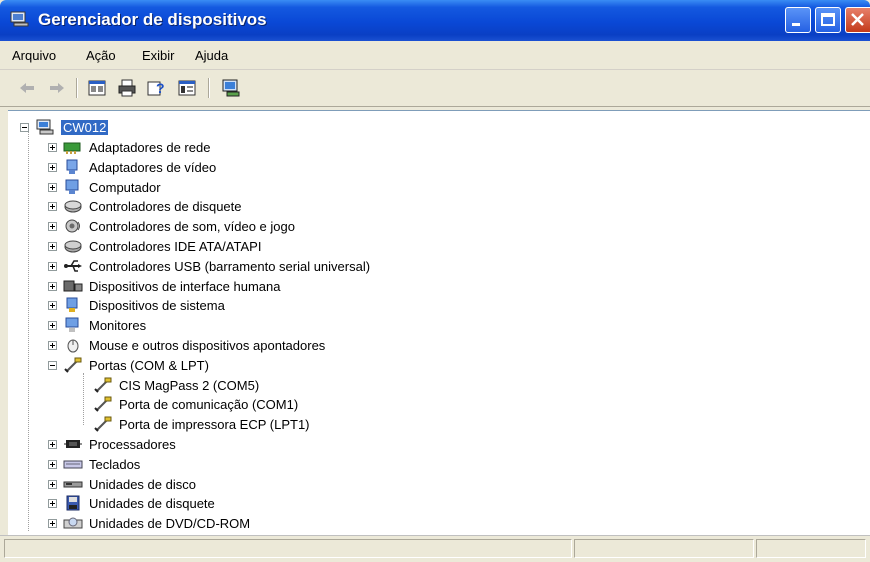  Describe the element at coordinates (165, 206) in the screenshot. I see `tree-item-label: Controladores de disquete` at that location.